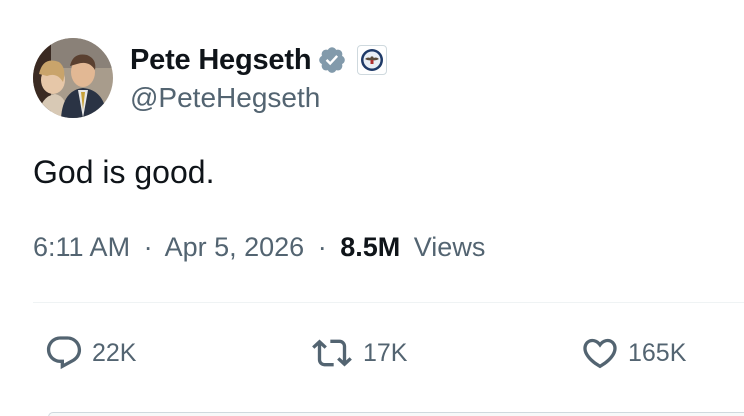 The image size is (744, 416). Describe the element at coordinates (332, 353) in the screenshot. I see `retweet-icon` at that location.